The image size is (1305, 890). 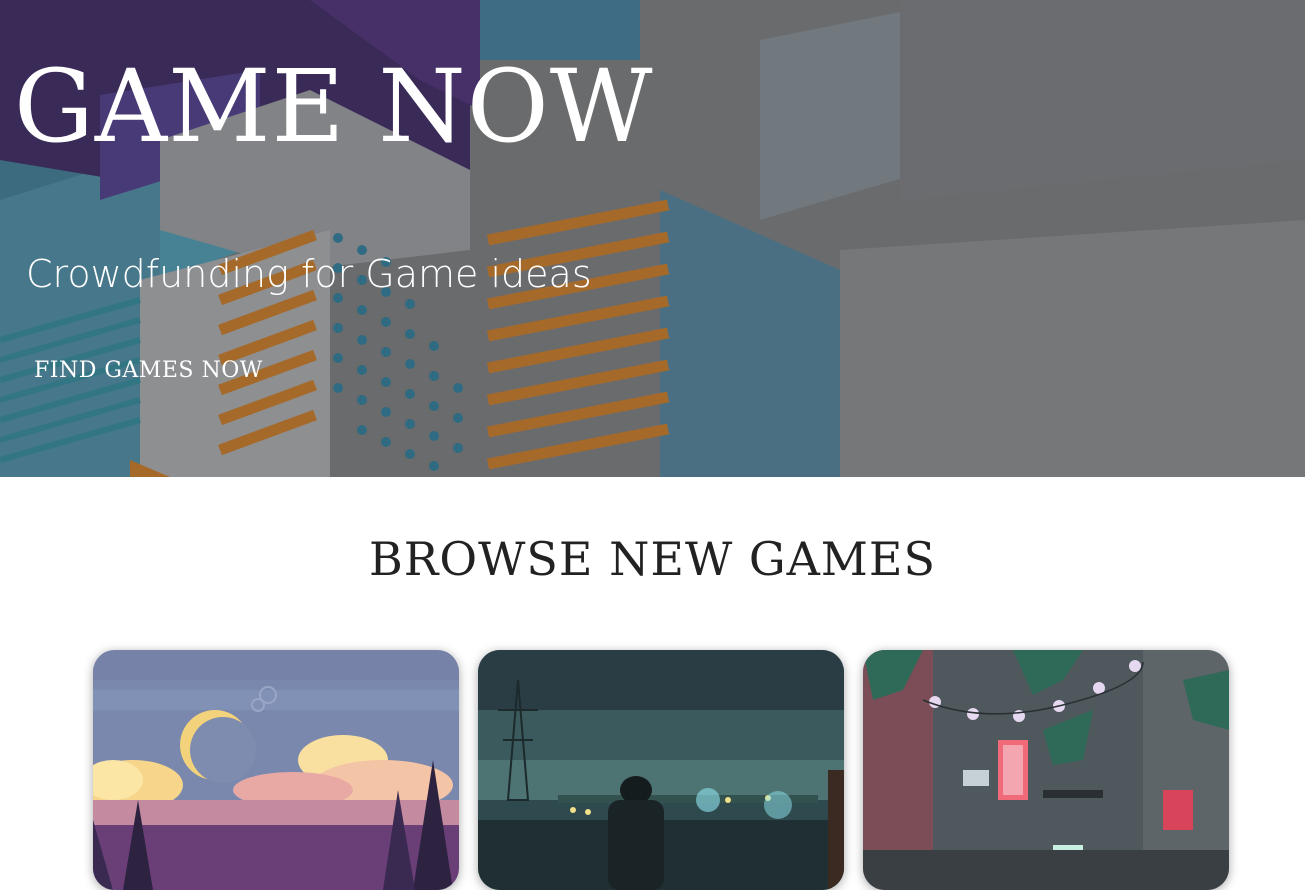 What do you see at coordinates (652, 559) in the screenshot?
I see `browse-heading: BROWSE NEW GAMES` at bounding box center [652, 559].